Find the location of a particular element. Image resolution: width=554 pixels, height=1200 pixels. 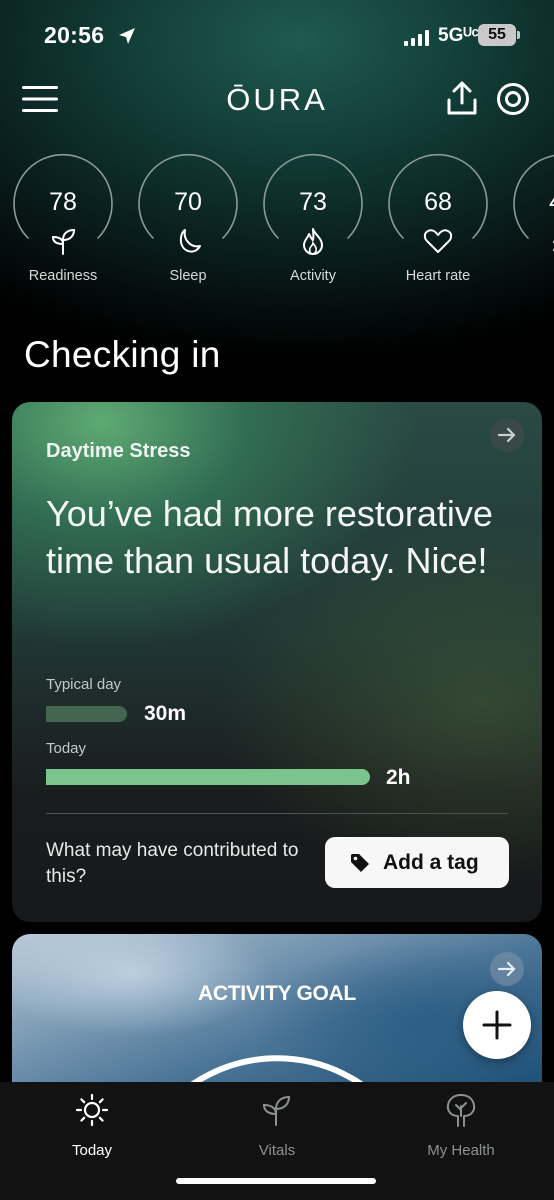

card-label: Daytime Stress is located at coordinates (118, 451).